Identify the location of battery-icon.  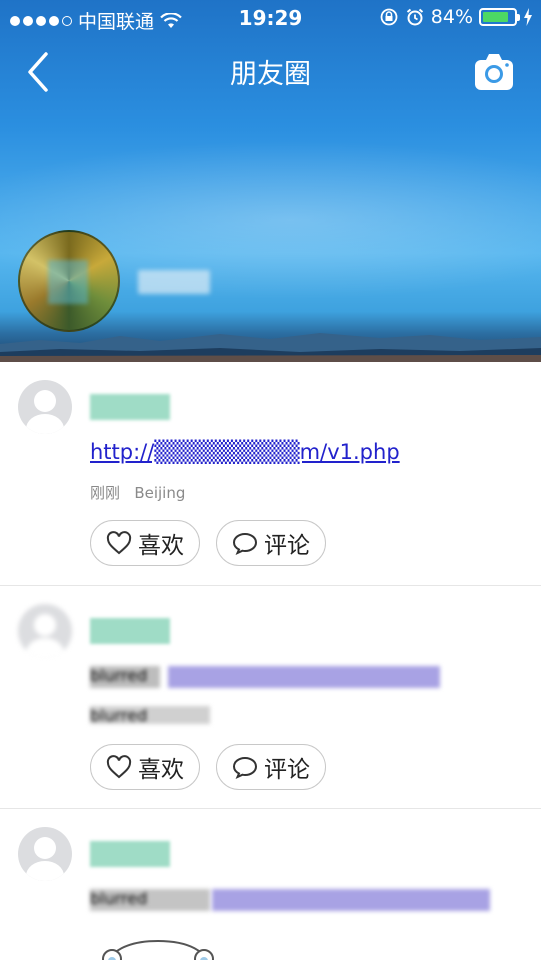
(499, 17).